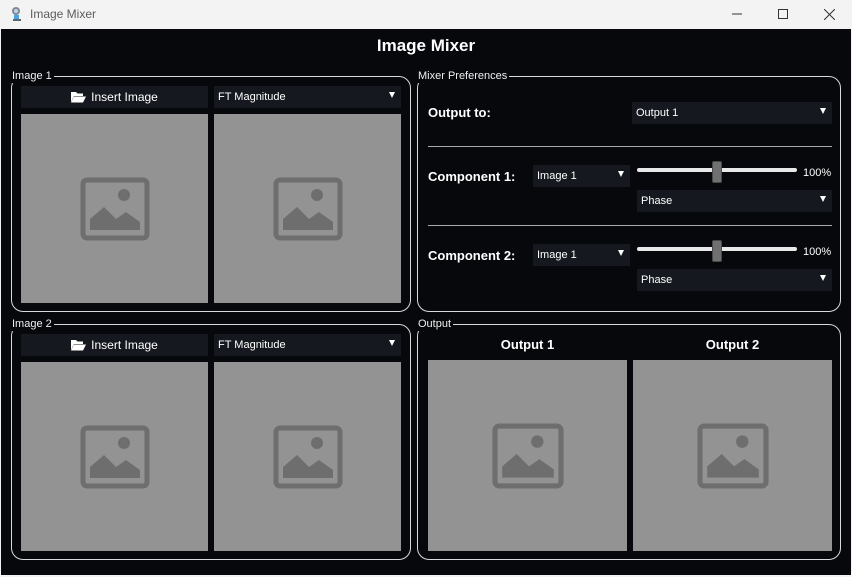 Image resolution: width=852 pixels, height=577 pixels. What do you see at coordinates (17, 14) in the screenshot?
I see `app-icon` at bounding box center [17, 14].